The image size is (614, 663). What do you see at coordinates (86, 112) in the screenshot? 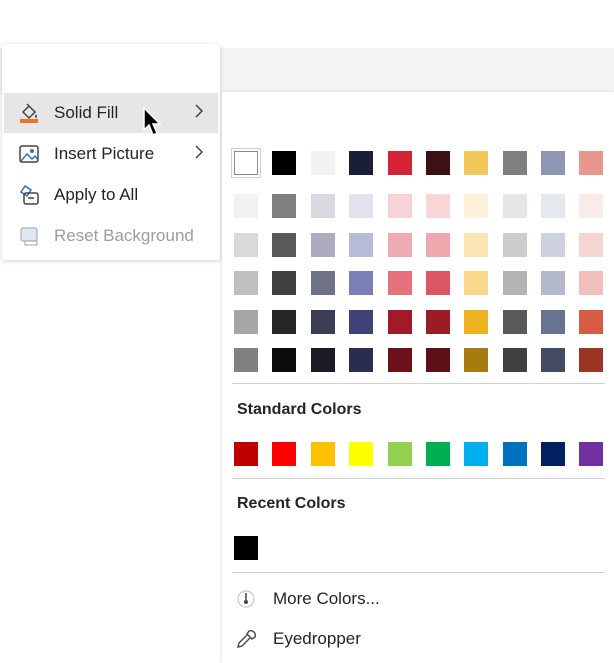
I see `menu-item-label: Solid Fill` at bounding box center [86, 112].